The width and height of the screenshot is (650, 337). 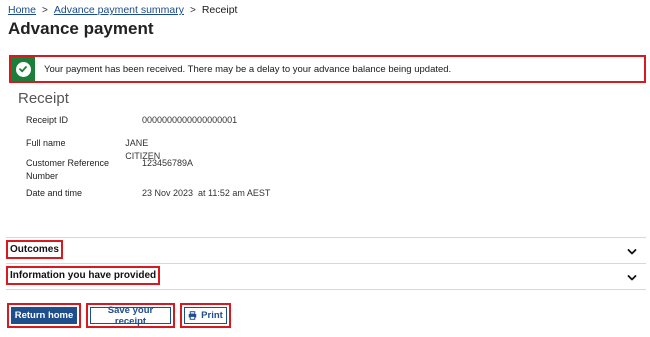 I want to click on print-button: Print, so click(x=205, y=315).